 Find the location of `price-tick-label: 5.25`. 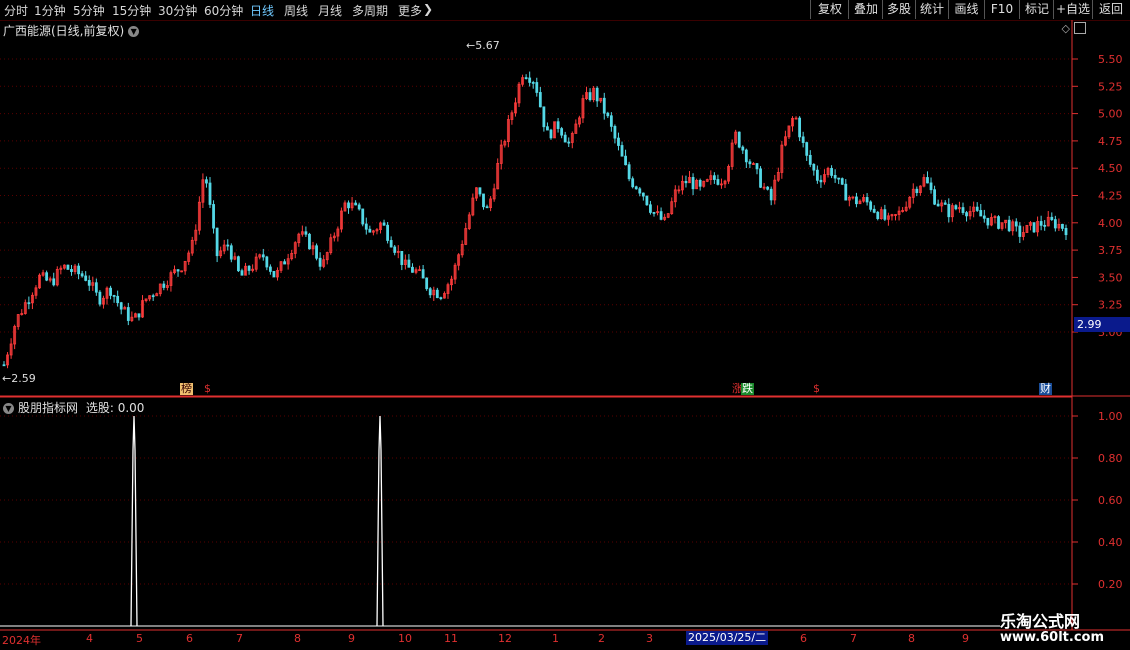

price-tick-label: 5.25 is located at coordinates (1110, 86).